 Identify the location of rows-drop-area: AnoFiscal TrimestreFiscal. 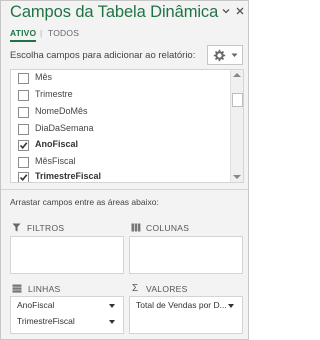
(67, 315).